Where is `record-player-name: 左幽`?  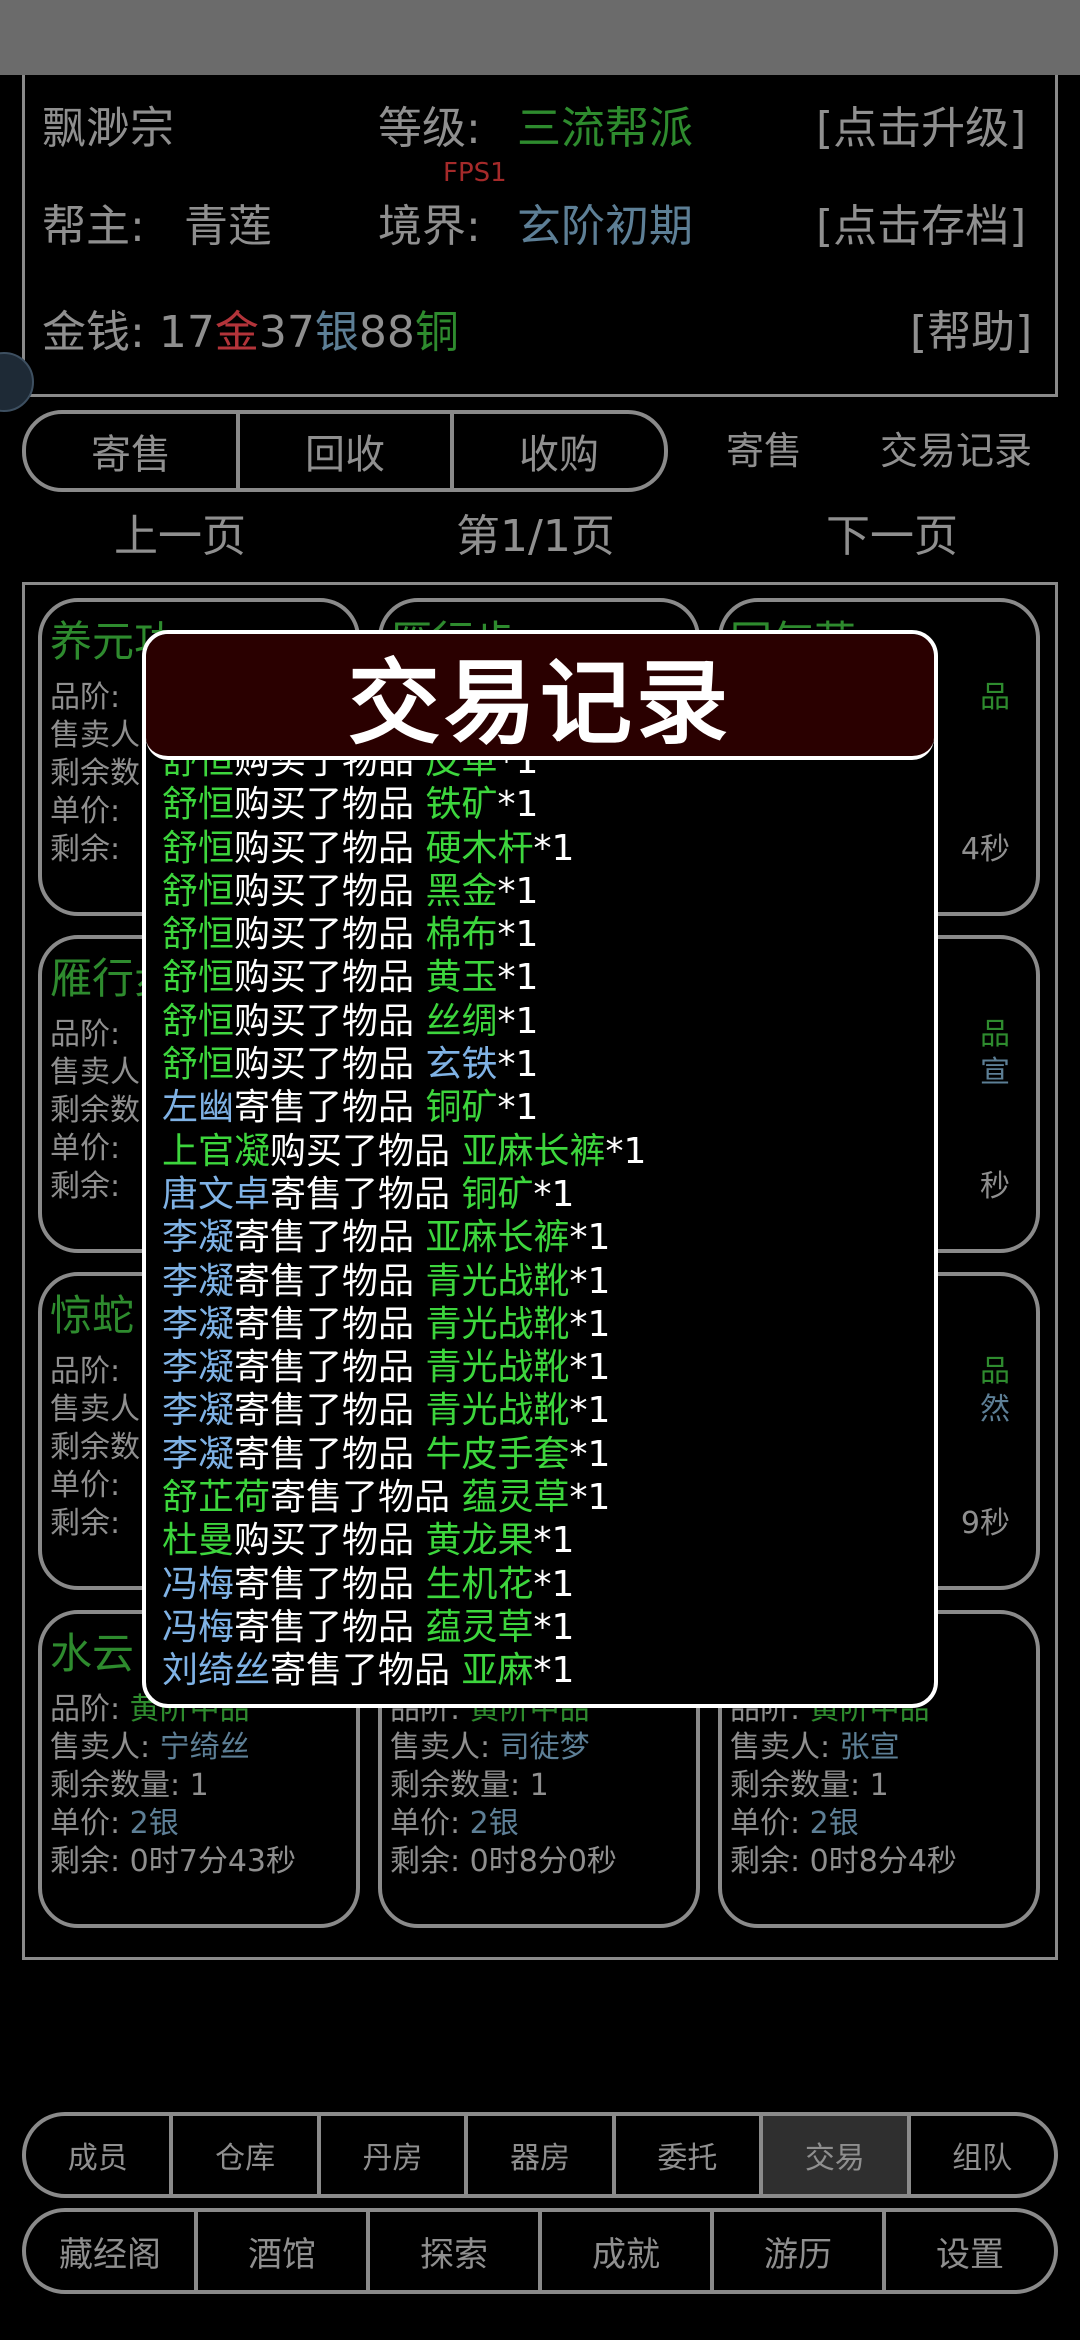
record-player-name: 左幽 is located at coordinates (198, 1107).